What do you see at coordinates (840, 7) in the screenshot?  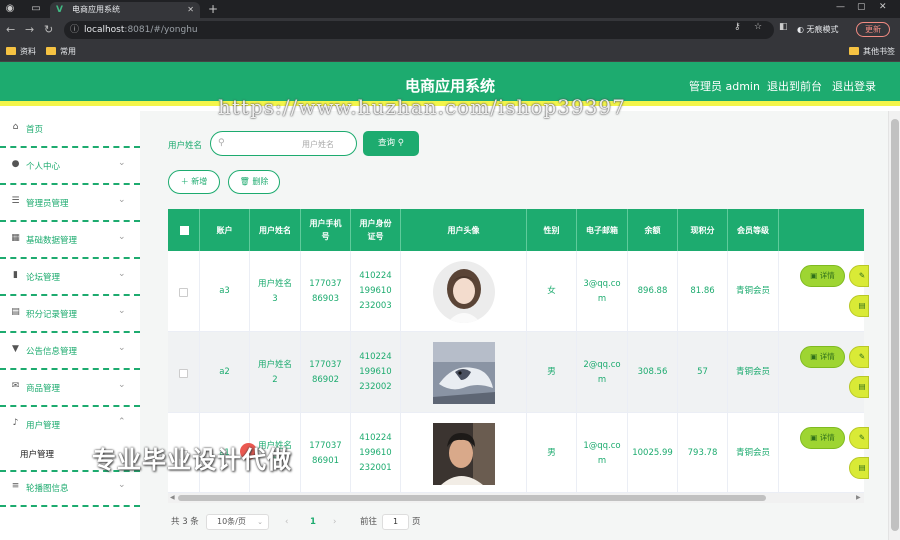 I see `minimize-icon: —` at bounding box center [840, 7].